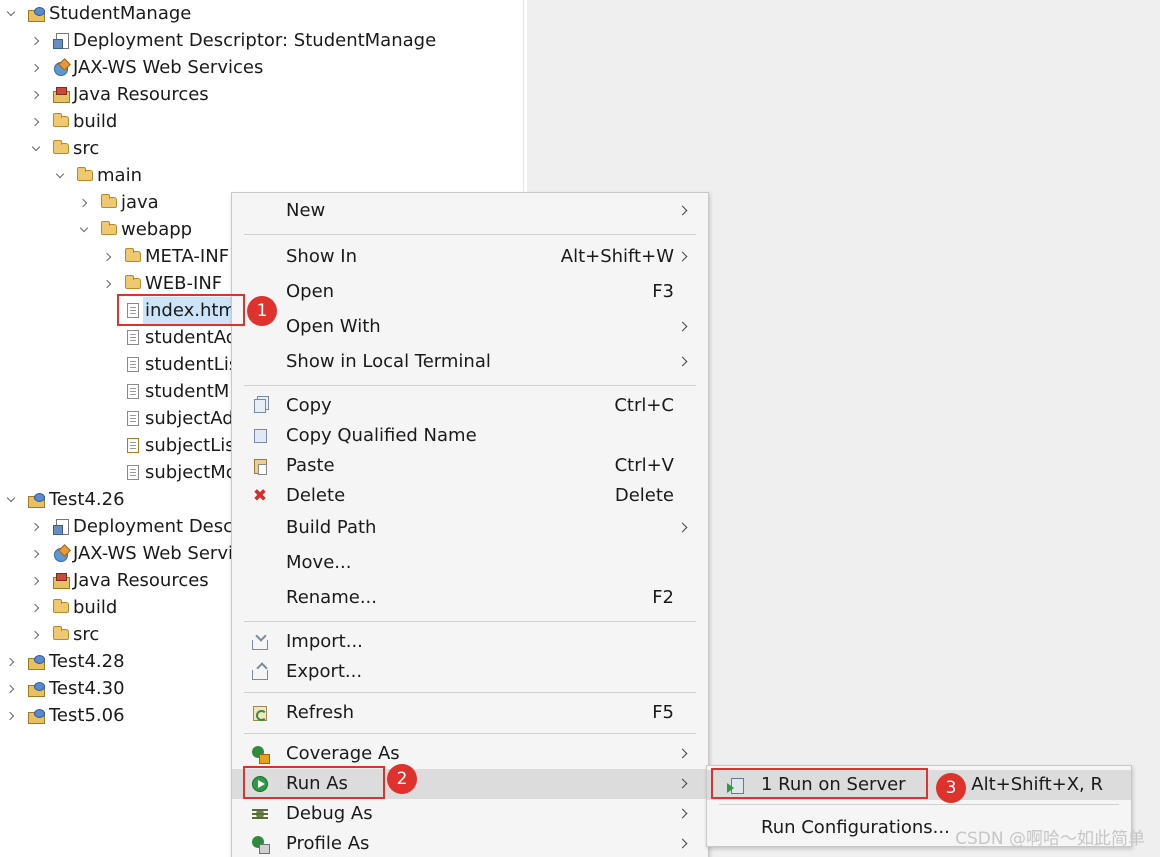  What do you see at coordinates (470, 327) in the screenshot?
I see `menu-item-open-with: Open With` at bounding box center [470, 327].